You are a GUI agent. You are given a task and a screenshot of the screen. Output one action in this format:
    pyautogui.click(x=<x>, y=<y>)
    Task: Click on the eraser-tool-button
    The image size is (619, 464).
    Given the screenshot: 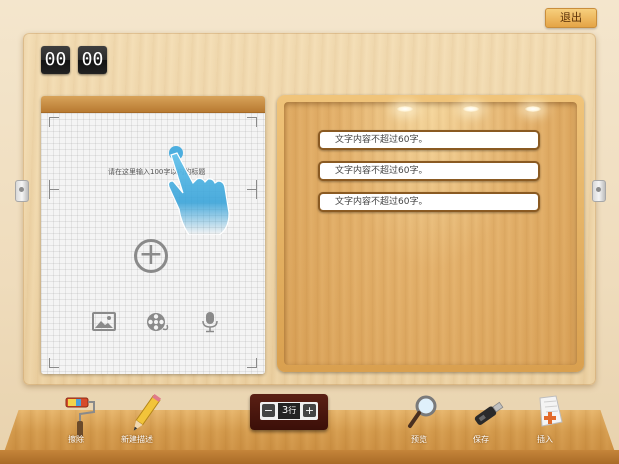 What is the action you would take?
    pyautogui.click(x=82, y=416)
    